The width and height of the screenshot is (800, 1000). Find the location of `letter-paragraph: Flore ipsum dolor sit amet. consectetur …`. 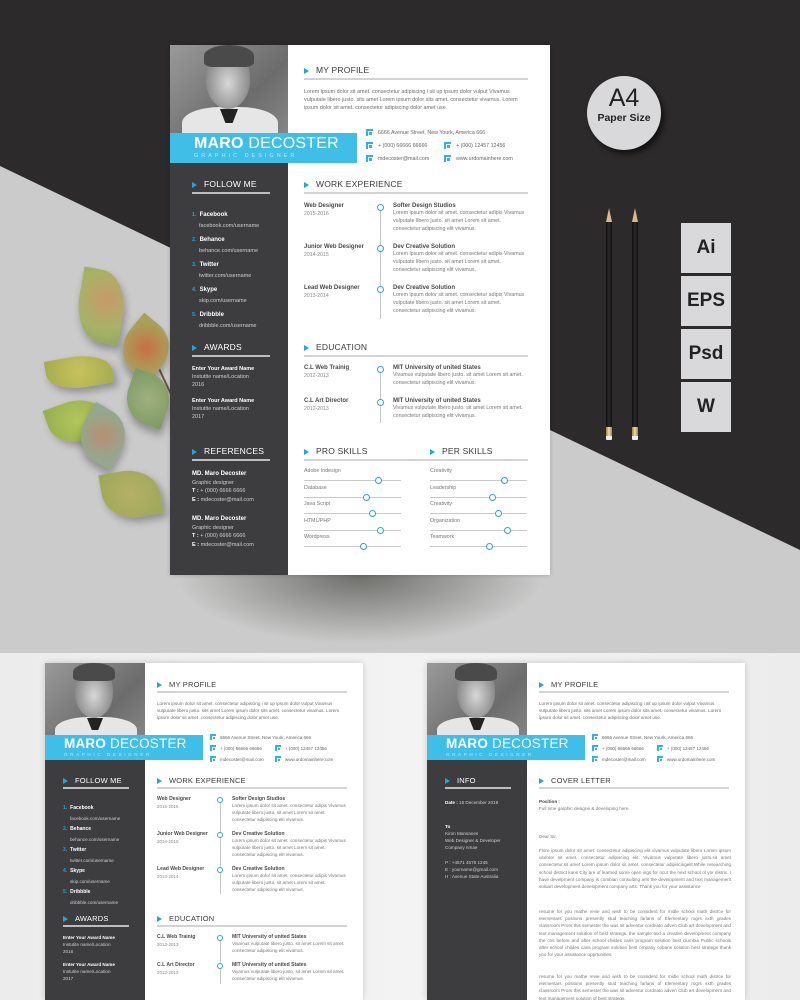

letter-paragraph: Flore ipsum dolor sit amet. consectetur … is located at coordinates (635, 869).